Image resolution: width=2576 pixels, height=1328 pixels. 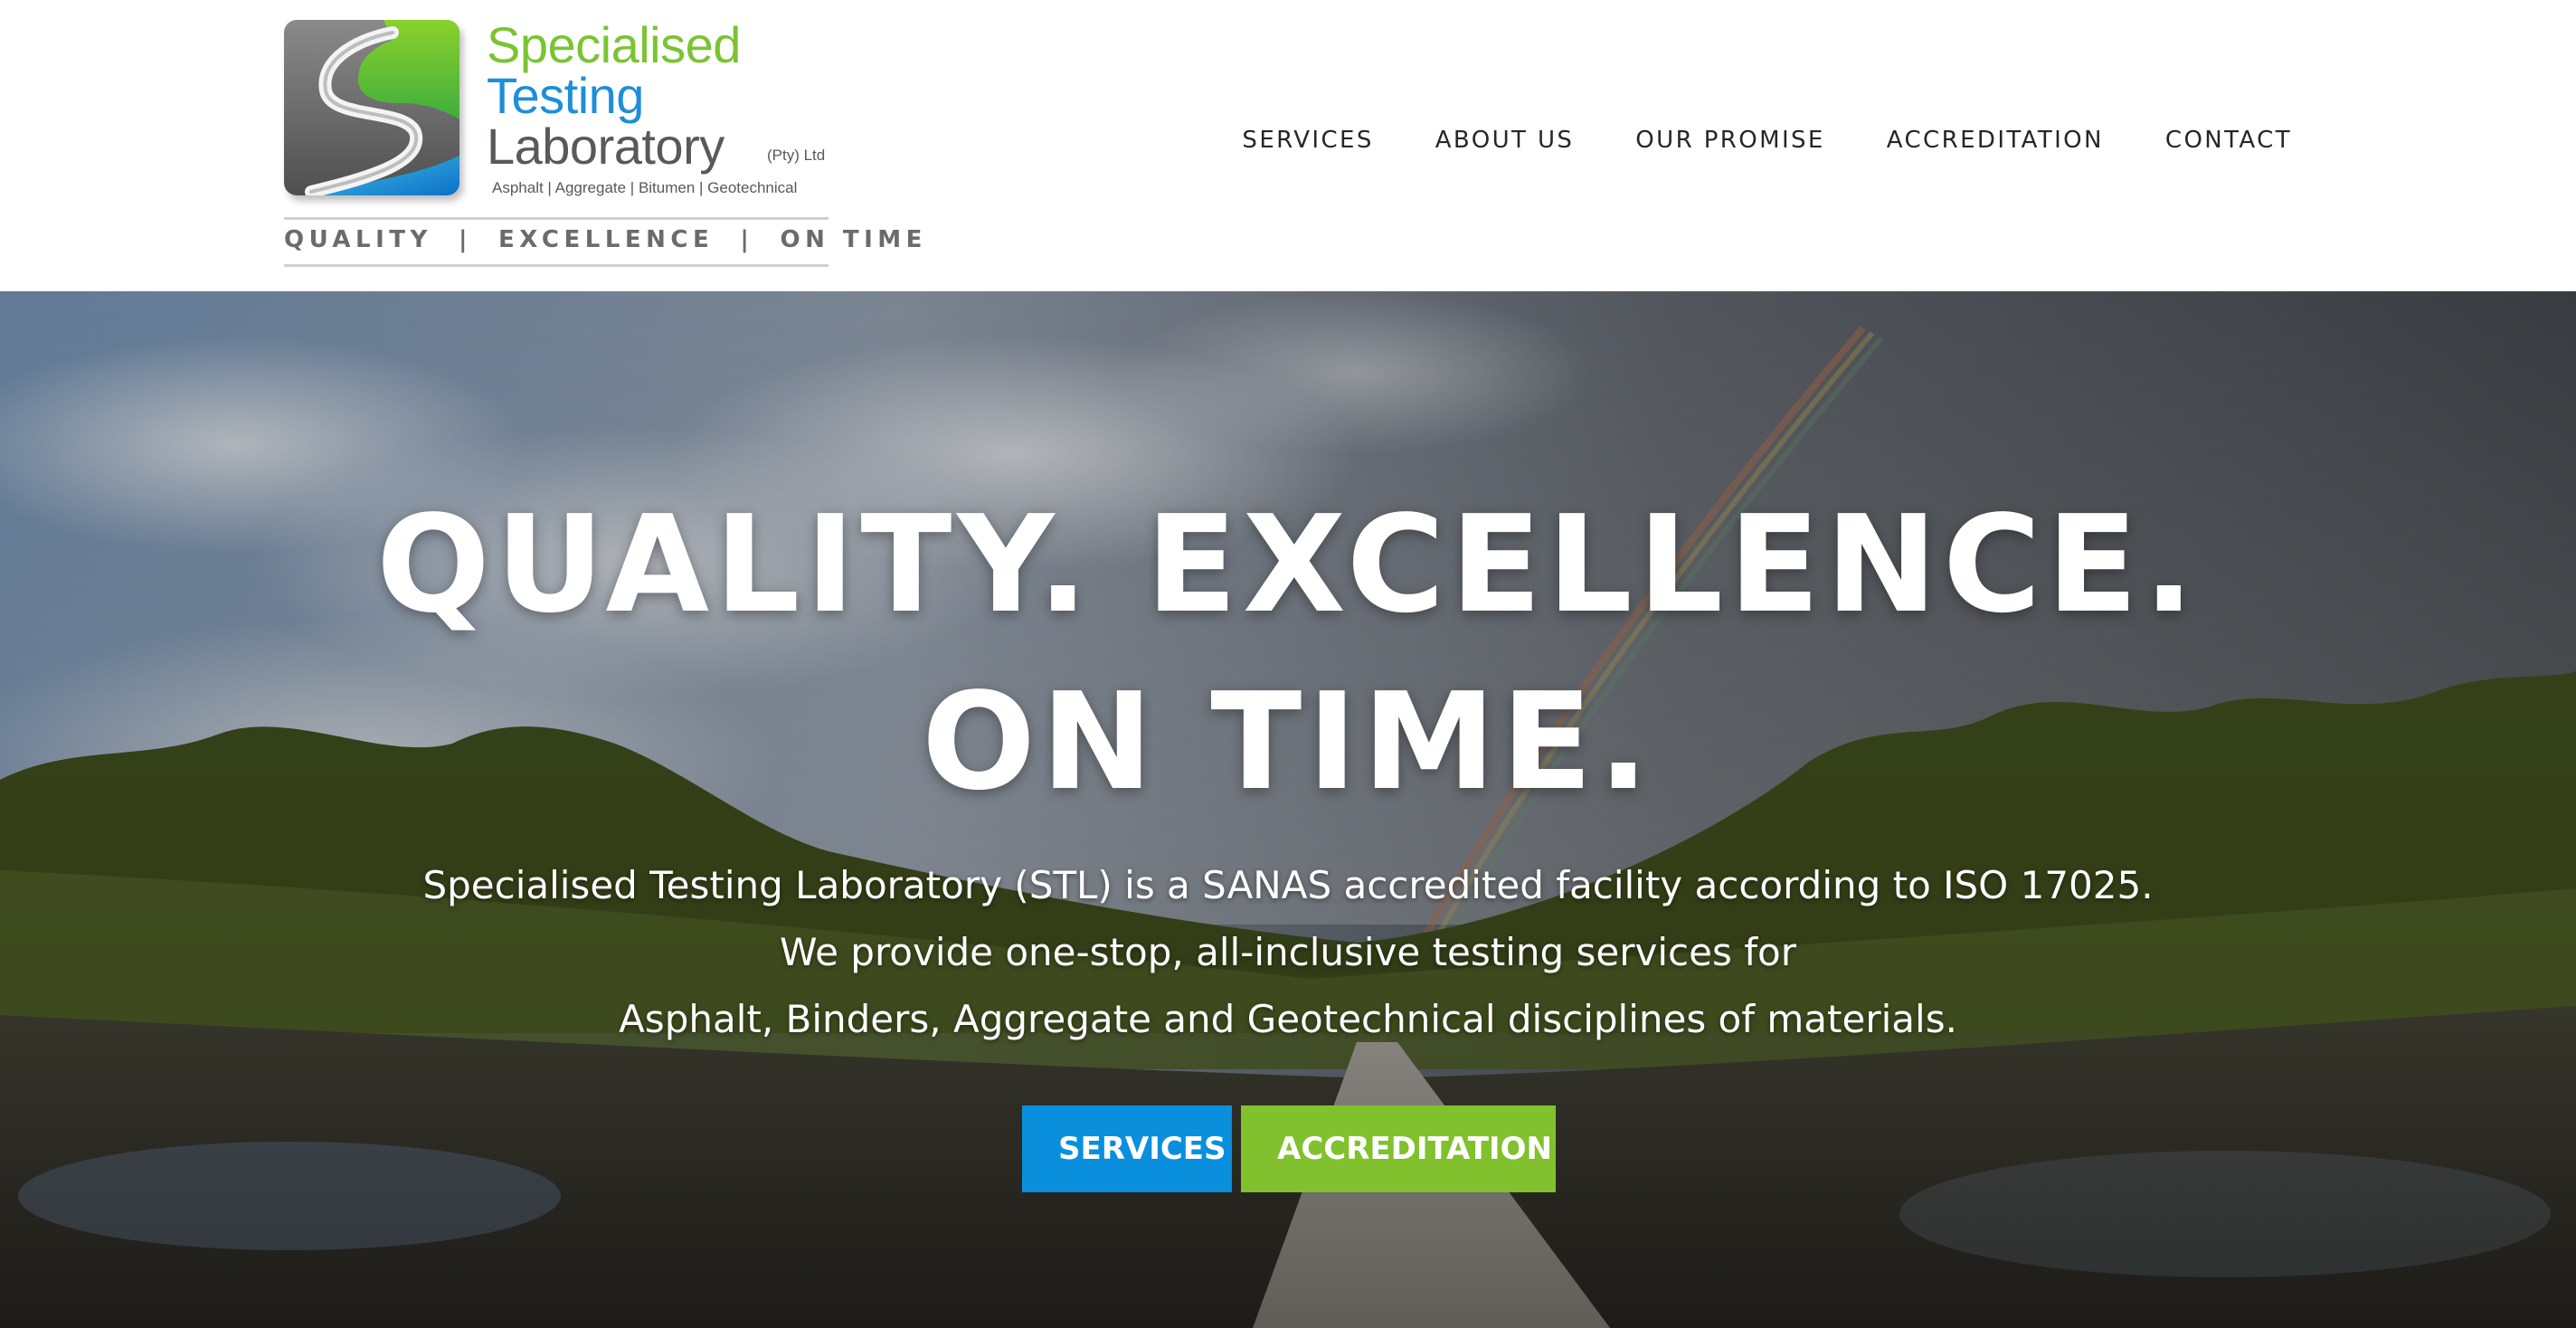 I want to click on logo-company-suffix: (Pty) Ltd, so click(x=797, y=155).